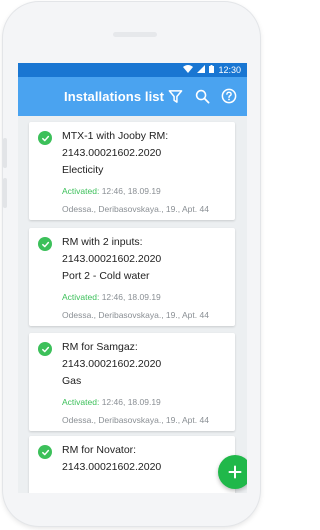 Image resolution: width=320 pixels, height=530 pixels. What do you see at coordinates (188, 70) in the screenshot?
I see `wifi-icon` at bounding box center [188, 70].